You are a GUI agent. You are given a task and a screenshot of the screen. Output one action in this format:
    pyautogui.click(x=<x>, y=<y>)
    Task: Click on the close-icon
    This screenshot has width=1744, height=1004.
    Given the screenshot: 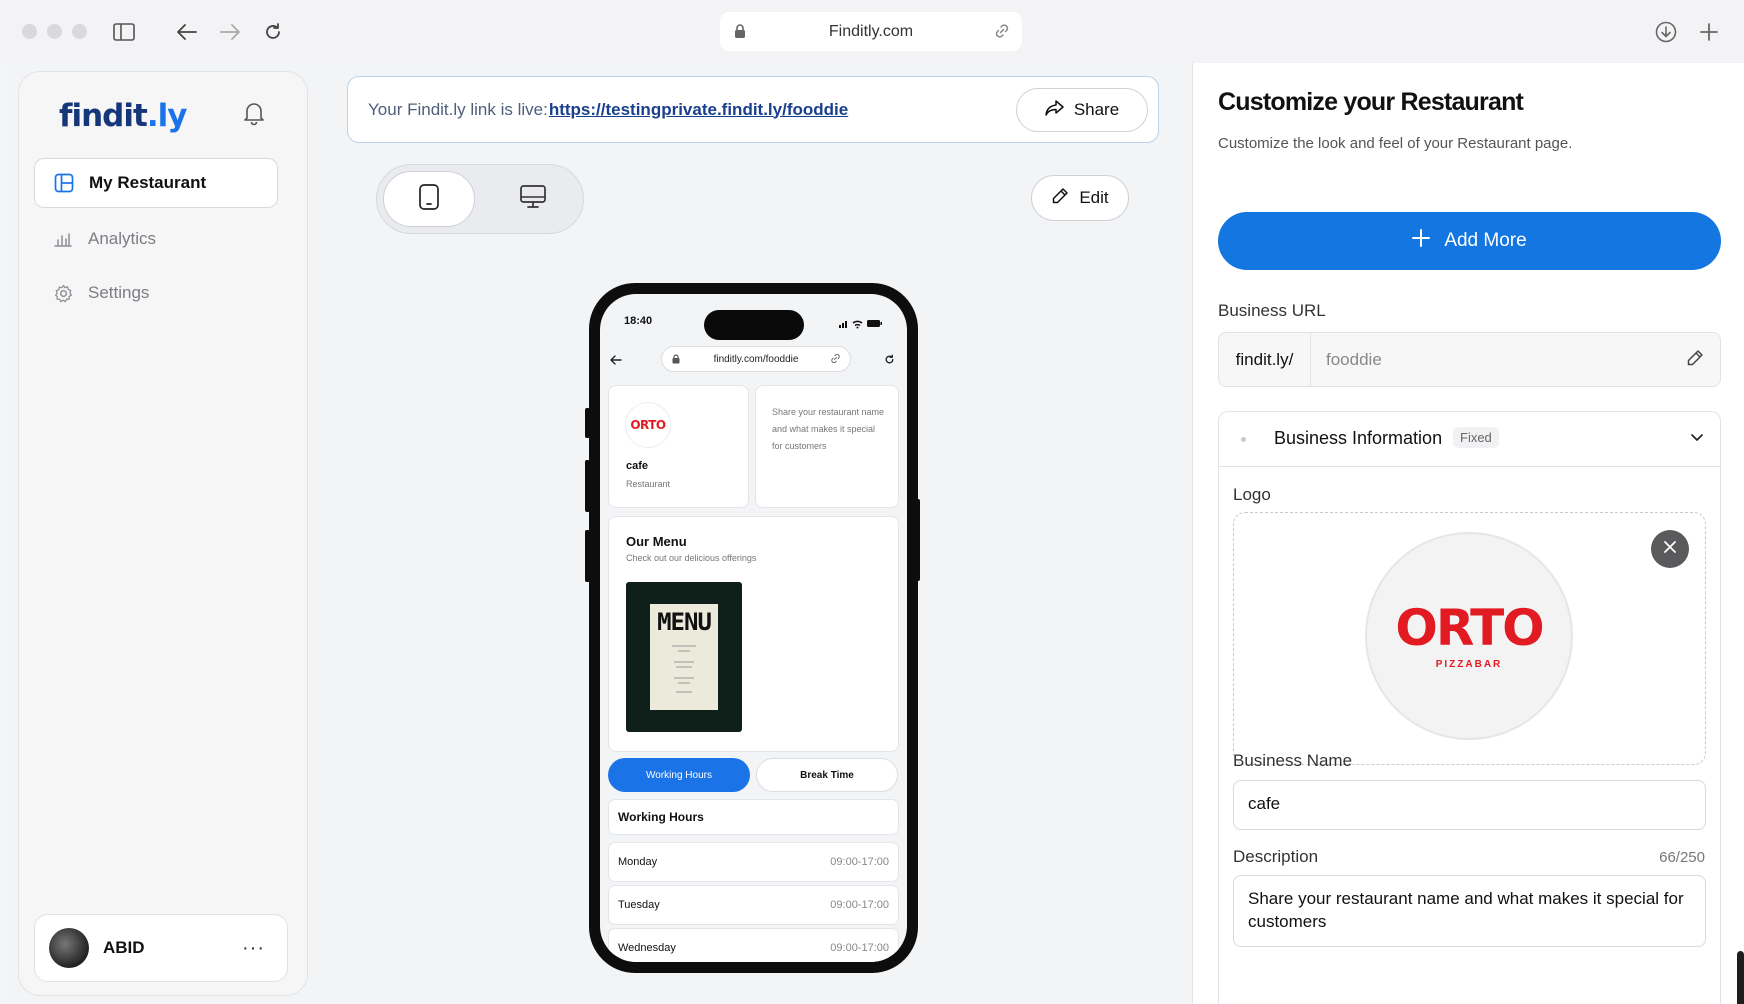 What is the action you would take?
    pyautogui.click(x=1670, y=549)
    